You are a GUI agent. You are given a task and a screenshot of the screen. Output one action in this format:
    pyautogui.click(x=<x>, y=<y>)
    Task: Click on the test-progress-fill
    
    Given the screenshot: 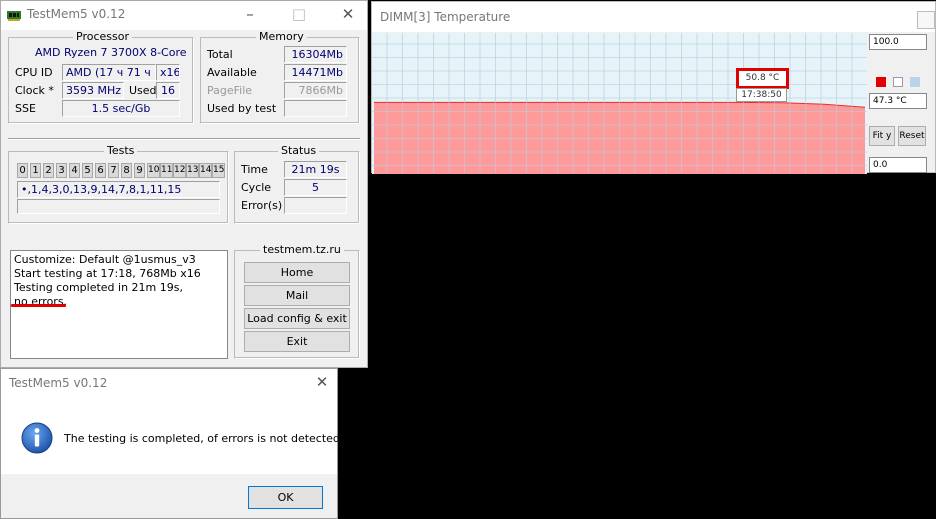 What is the action you would take?
    pyautogui.click(x=118, y=206)
    